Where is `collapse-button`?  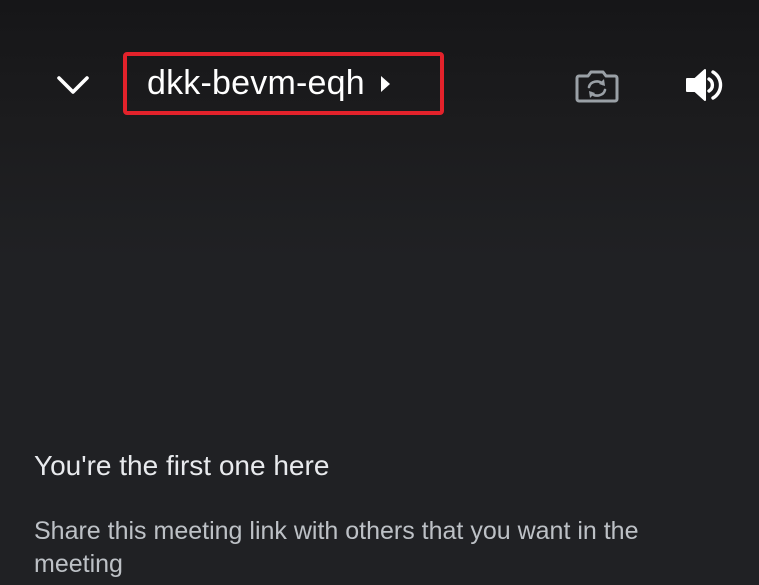 collapse-button is located at coordinates (73, 85).